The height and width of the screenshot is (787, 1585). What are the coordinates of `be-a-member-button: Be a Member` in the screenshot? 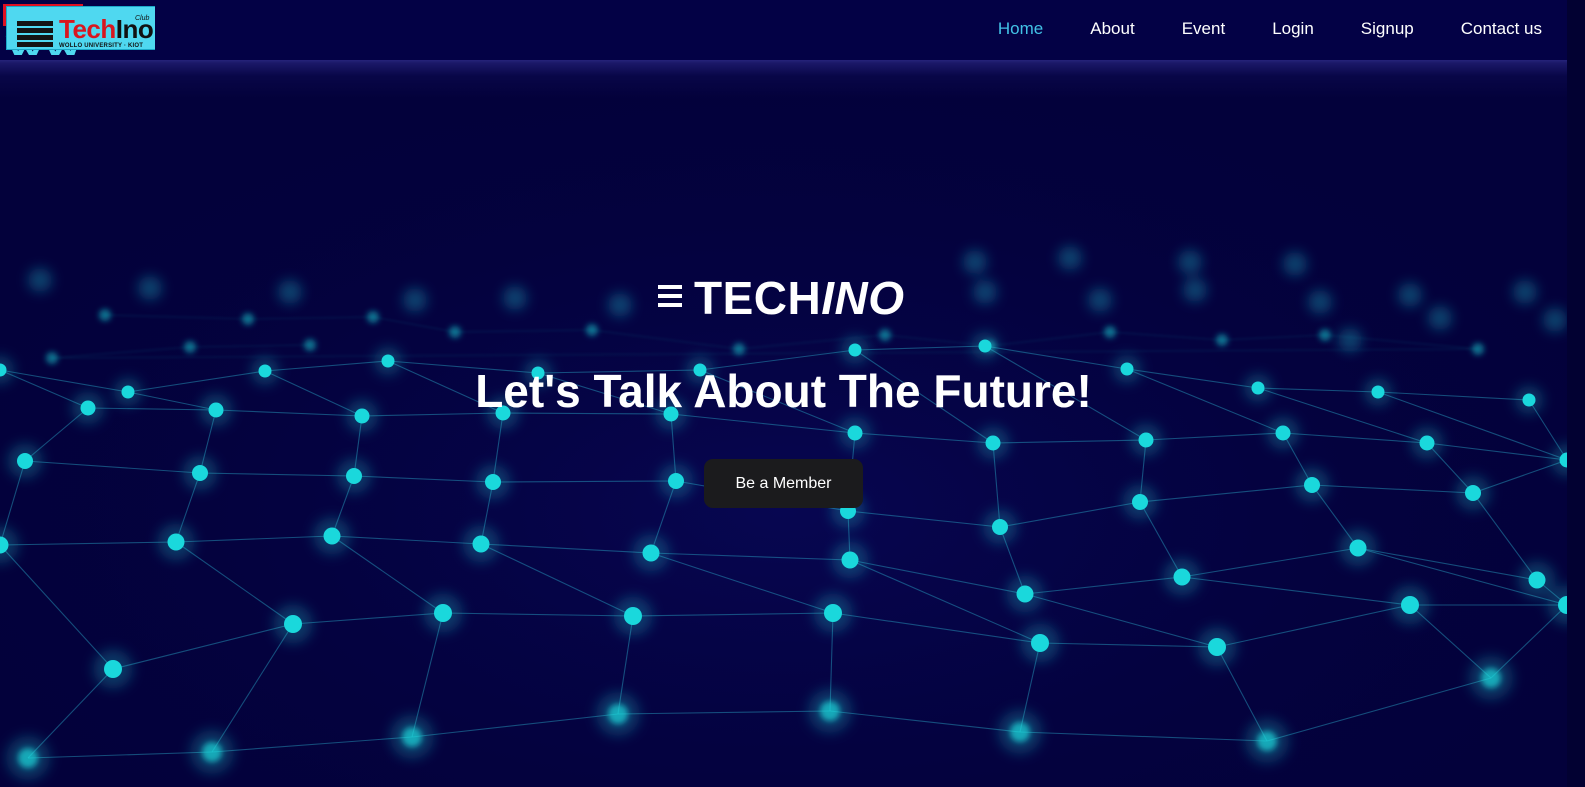 It's located at (783, 483).